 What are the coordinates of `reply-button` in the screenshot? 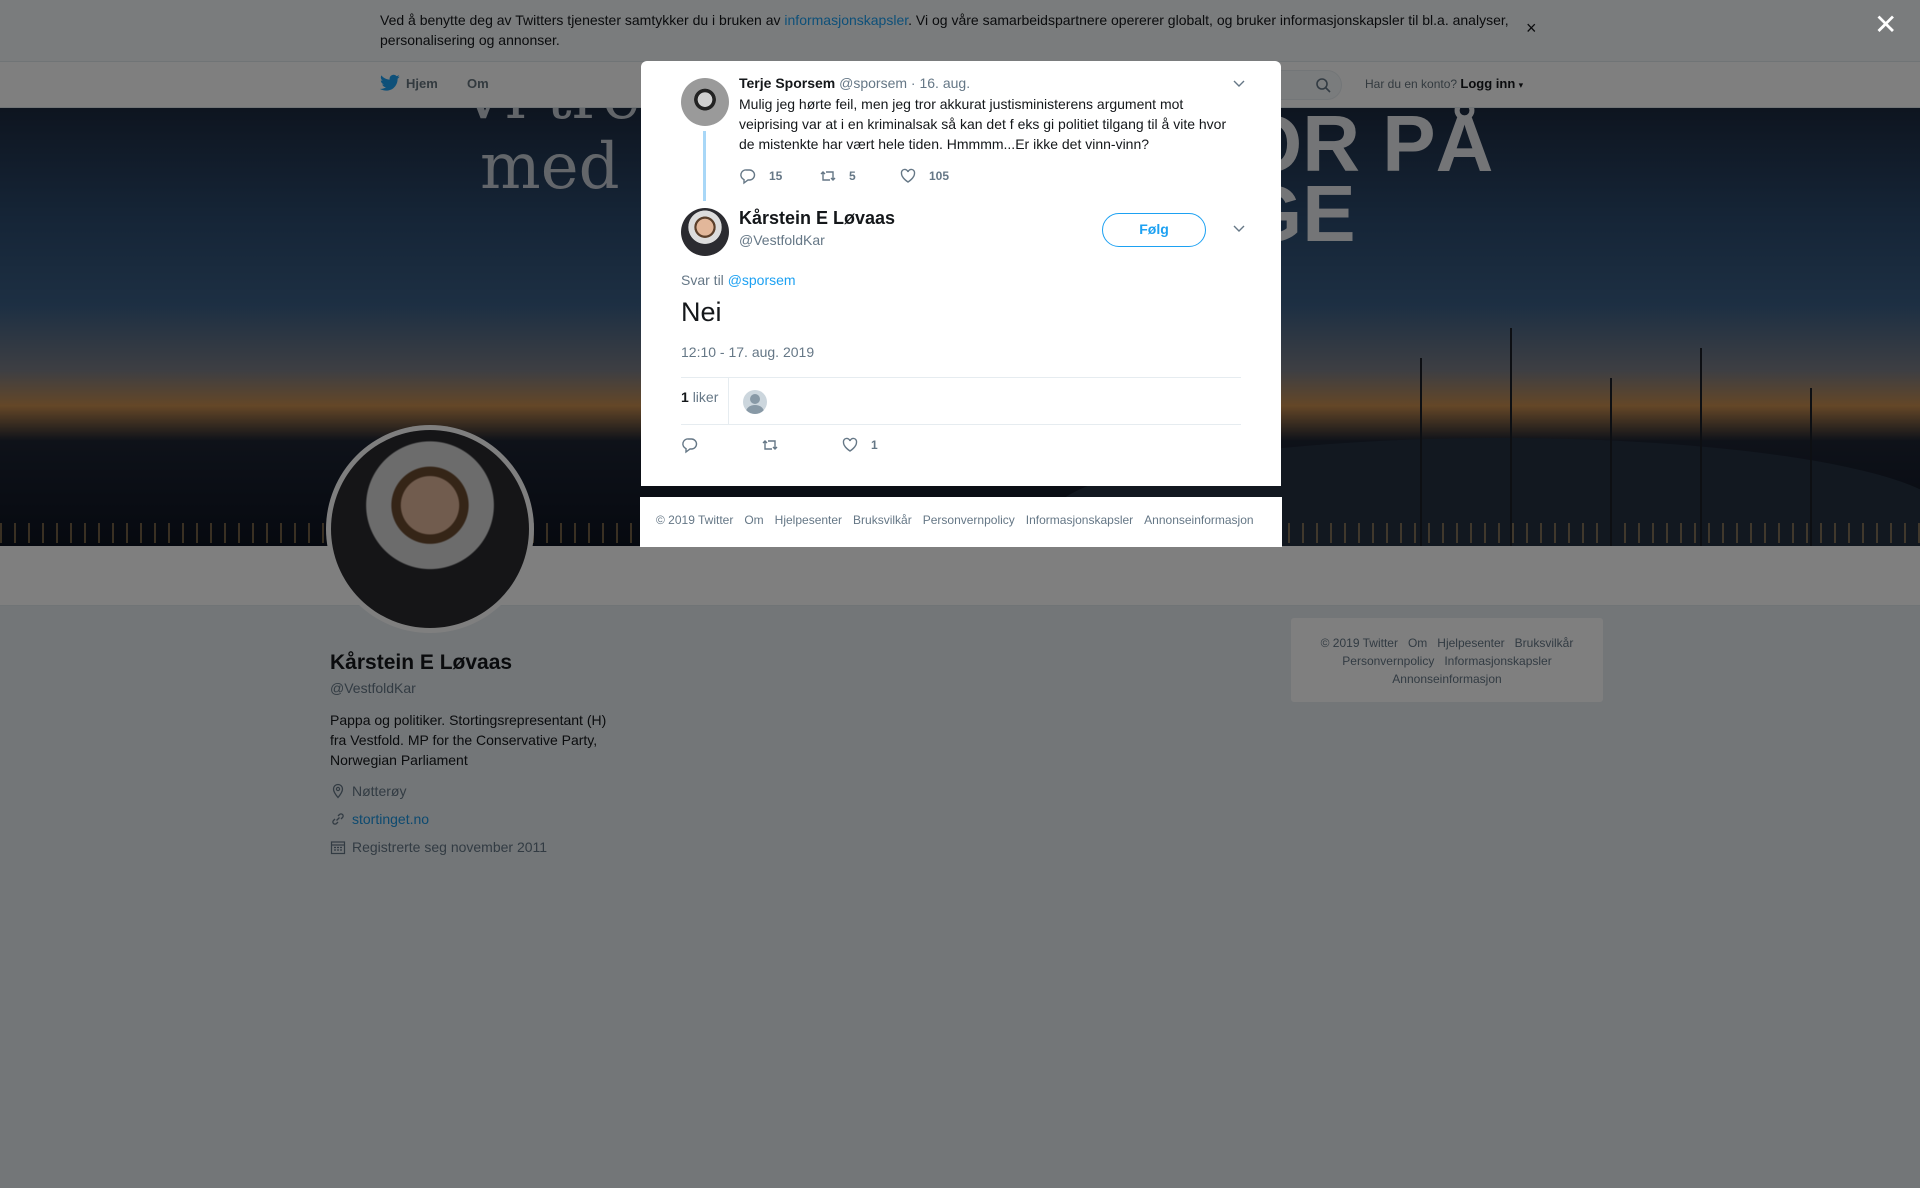 It's located at (721, 445).